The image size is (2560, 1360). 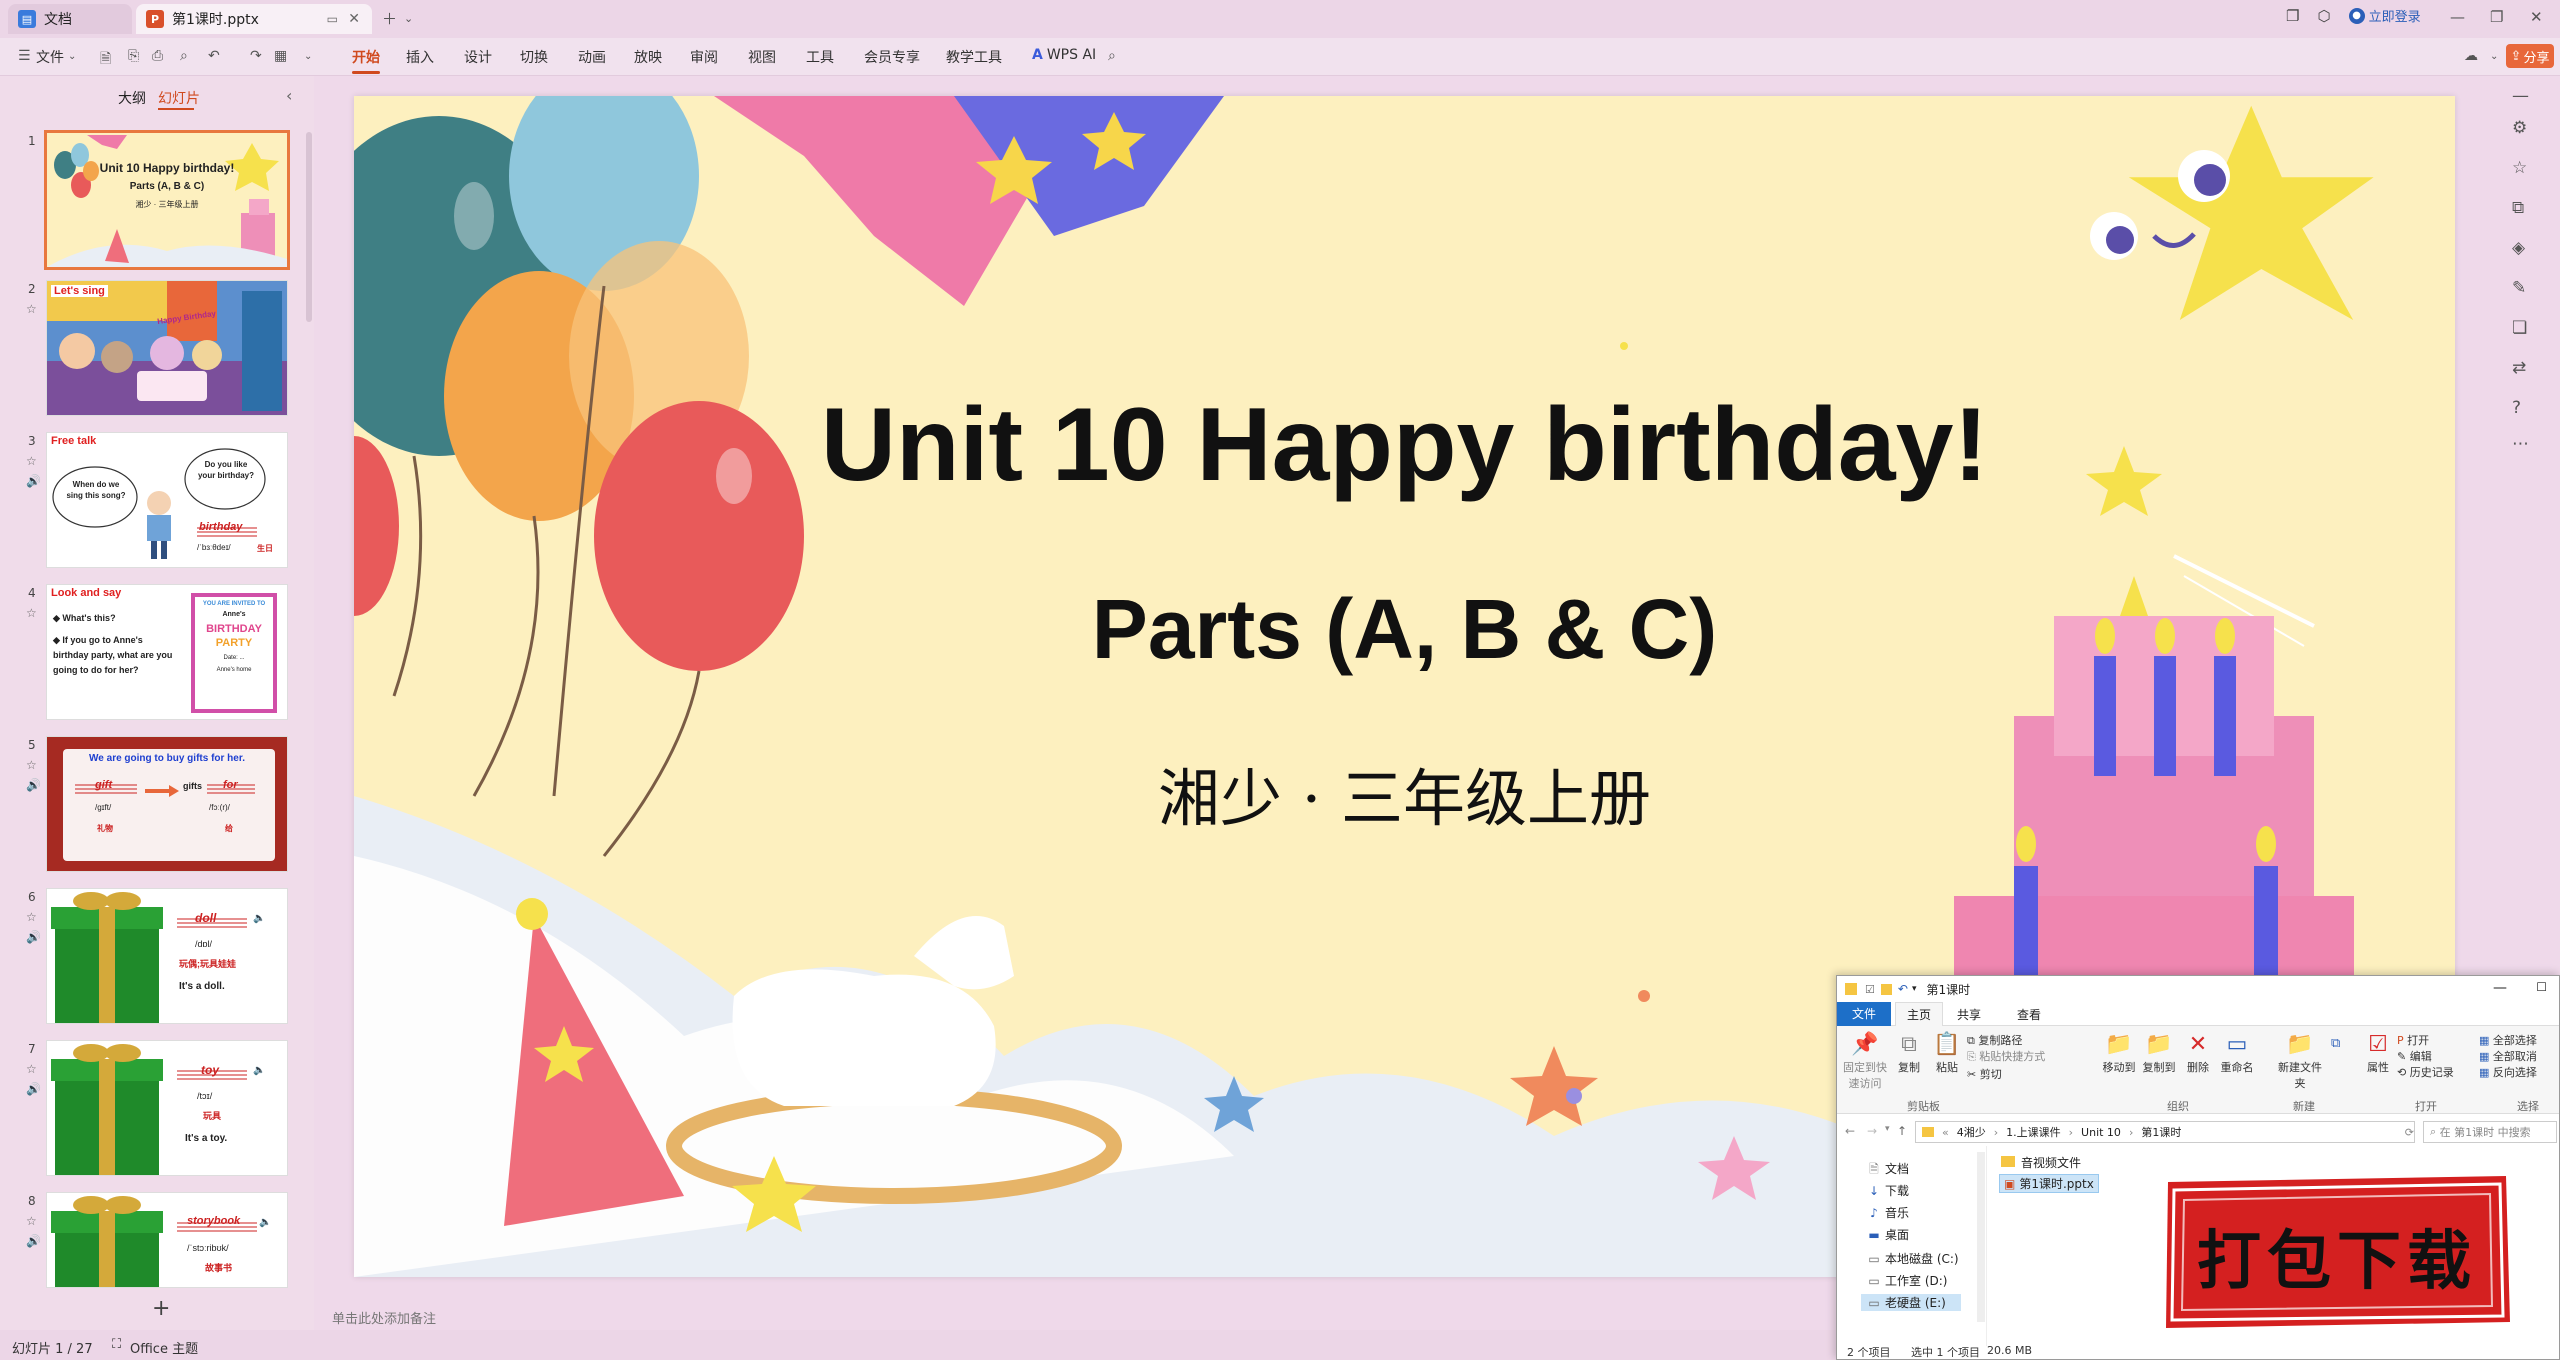 What do you see at coordinates (2471, 56) in the screenshot?
I see `cloud-sync-icon: ☁` at bounding box center [2471, 56].